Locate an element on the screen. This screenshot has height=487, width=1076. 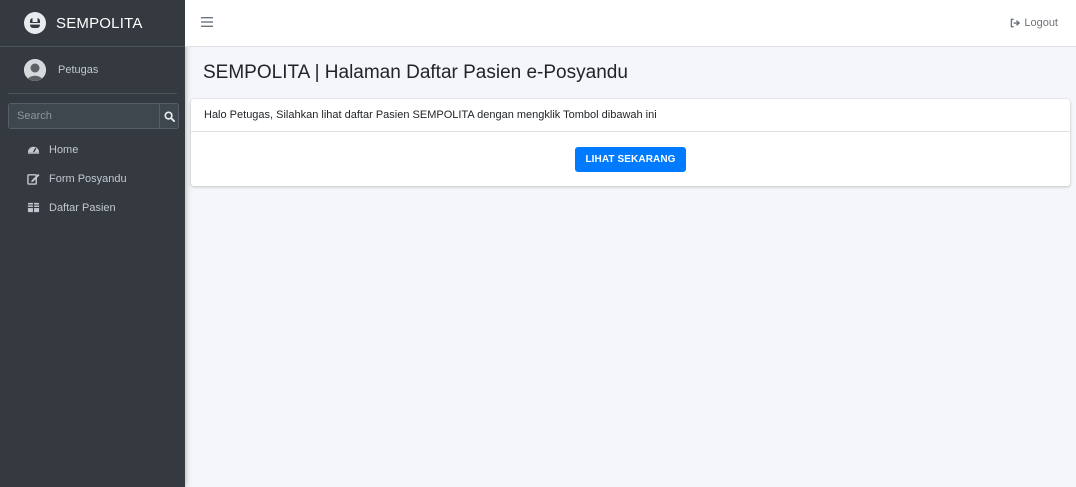
sidebar-item-daftar-pasien: Daftar Pasien is located at coordinates (92, 207).